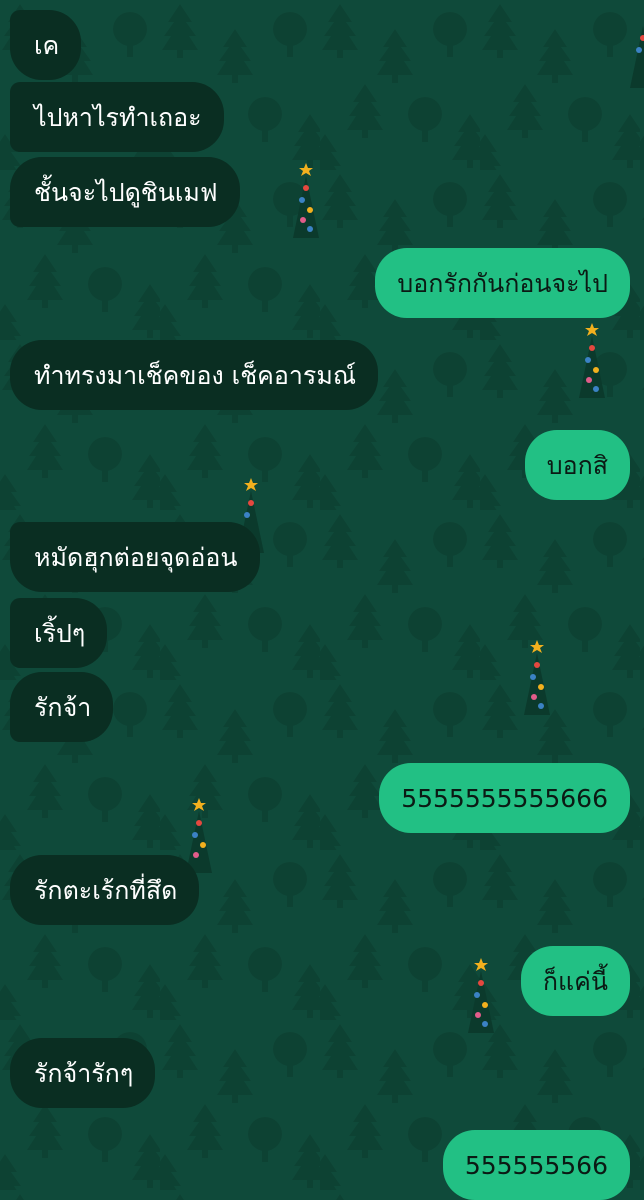 The image size is (644, 1200). What do you see at coordinates (59, 633) in the screenshot?
I see `message-bubble-incoming: เริ้ปๆ` at bounding box center [59, 633].